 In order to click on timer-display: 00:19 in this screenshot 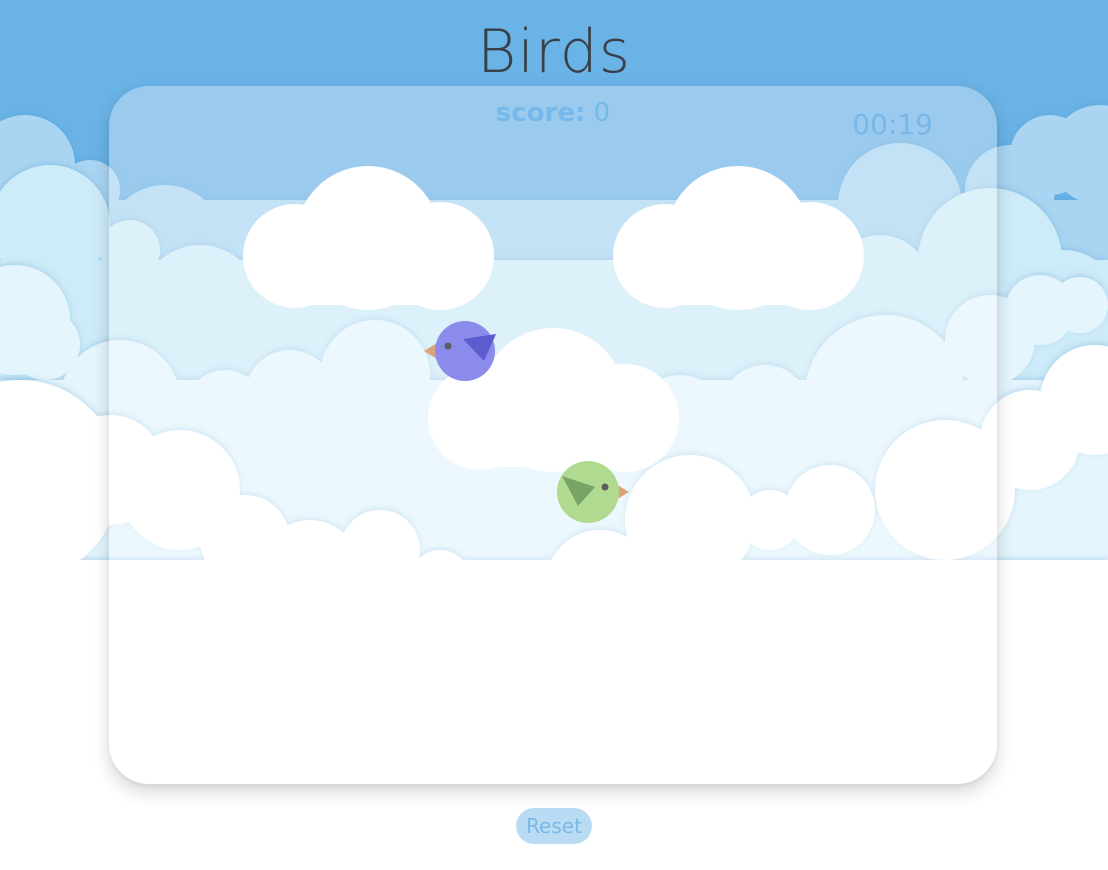, I will do `click(892, 124)`.